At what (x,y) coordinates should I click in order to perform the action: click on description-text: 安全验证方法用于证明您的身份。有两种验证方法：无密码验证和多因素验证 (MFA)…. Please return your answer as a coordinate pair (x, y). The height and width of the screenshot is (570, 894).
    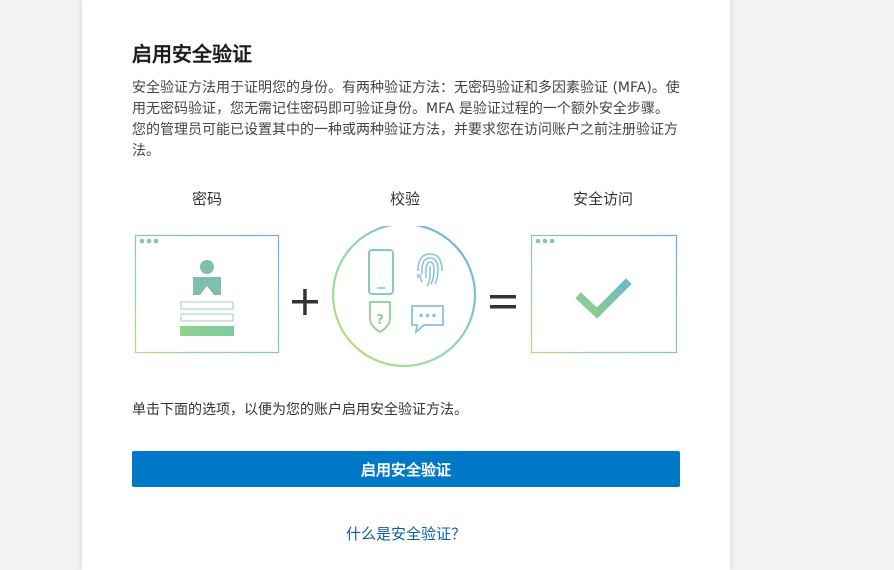
    Looking at the image, I should click on (406, 119).